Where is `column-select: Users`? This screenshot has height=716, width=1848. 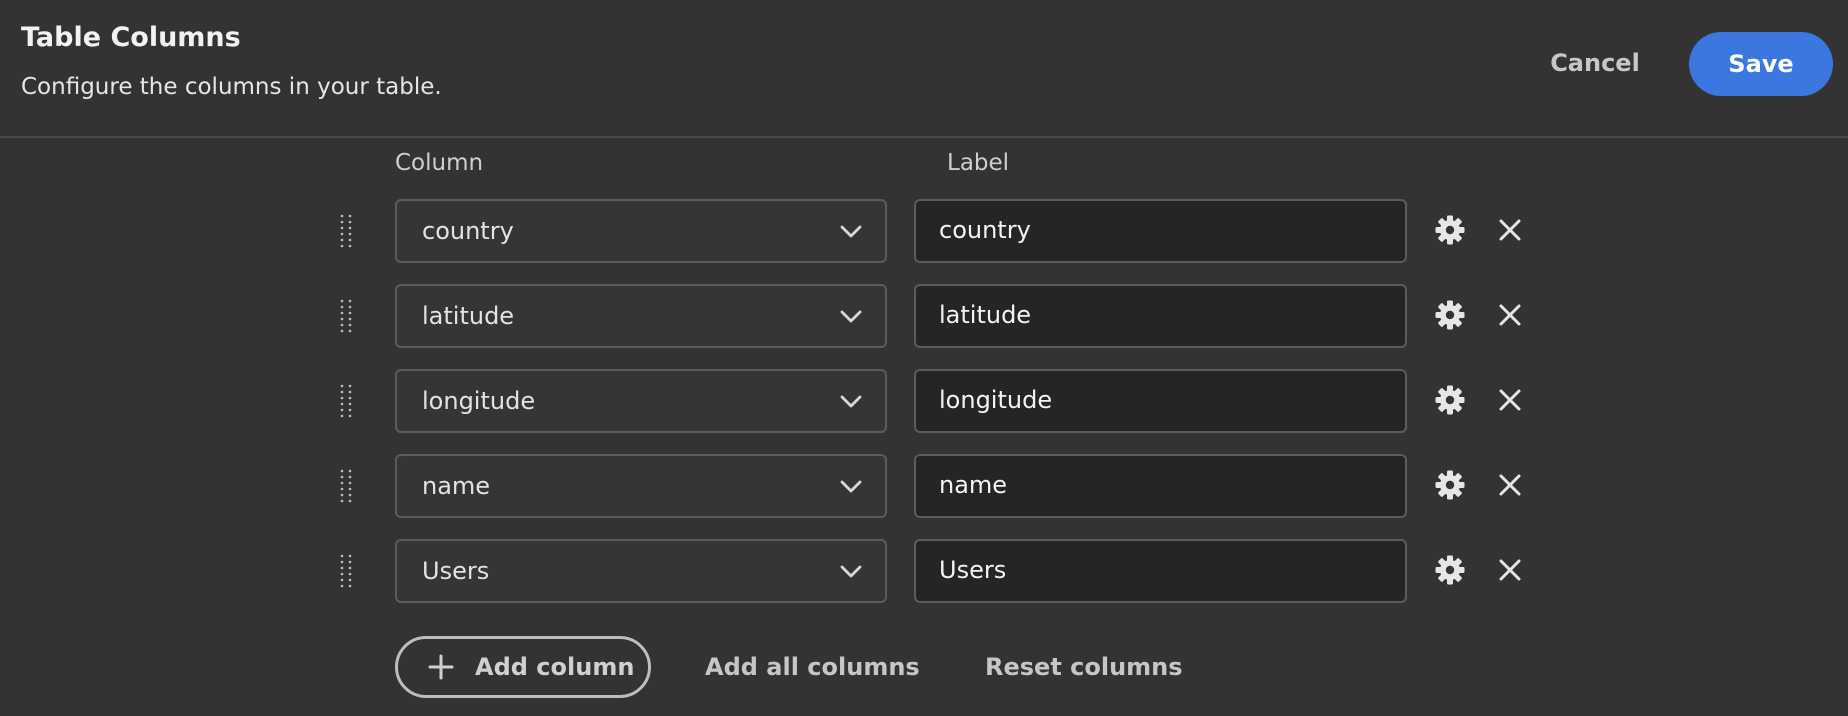
column-select: Users is located at coordinates (641, 571).